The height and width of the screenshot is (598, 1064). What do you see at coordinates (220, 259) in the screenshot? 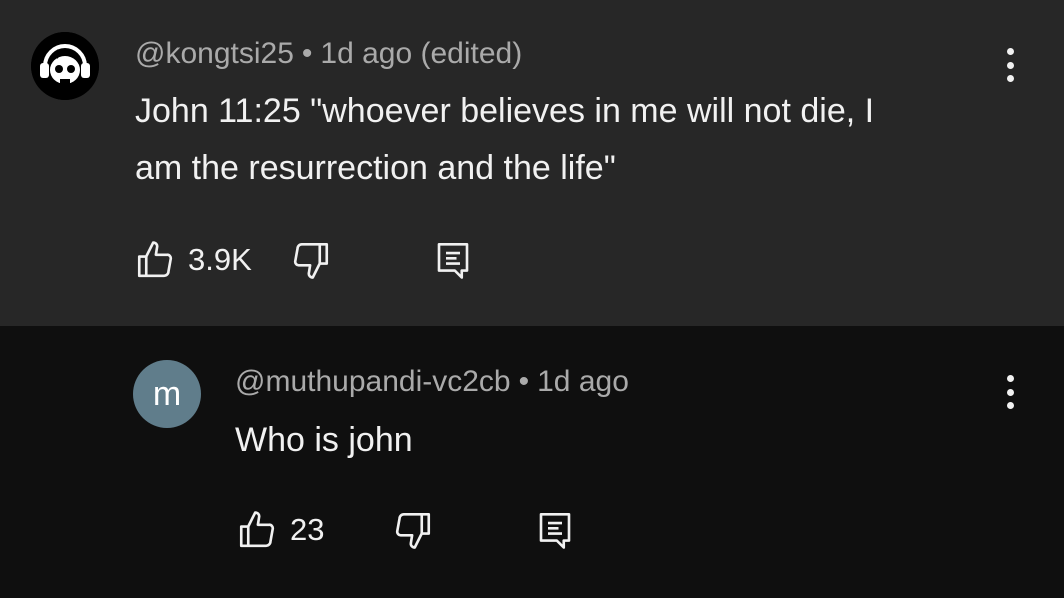
I see `like-count: 3.9K` at bounding box center [220, 259].